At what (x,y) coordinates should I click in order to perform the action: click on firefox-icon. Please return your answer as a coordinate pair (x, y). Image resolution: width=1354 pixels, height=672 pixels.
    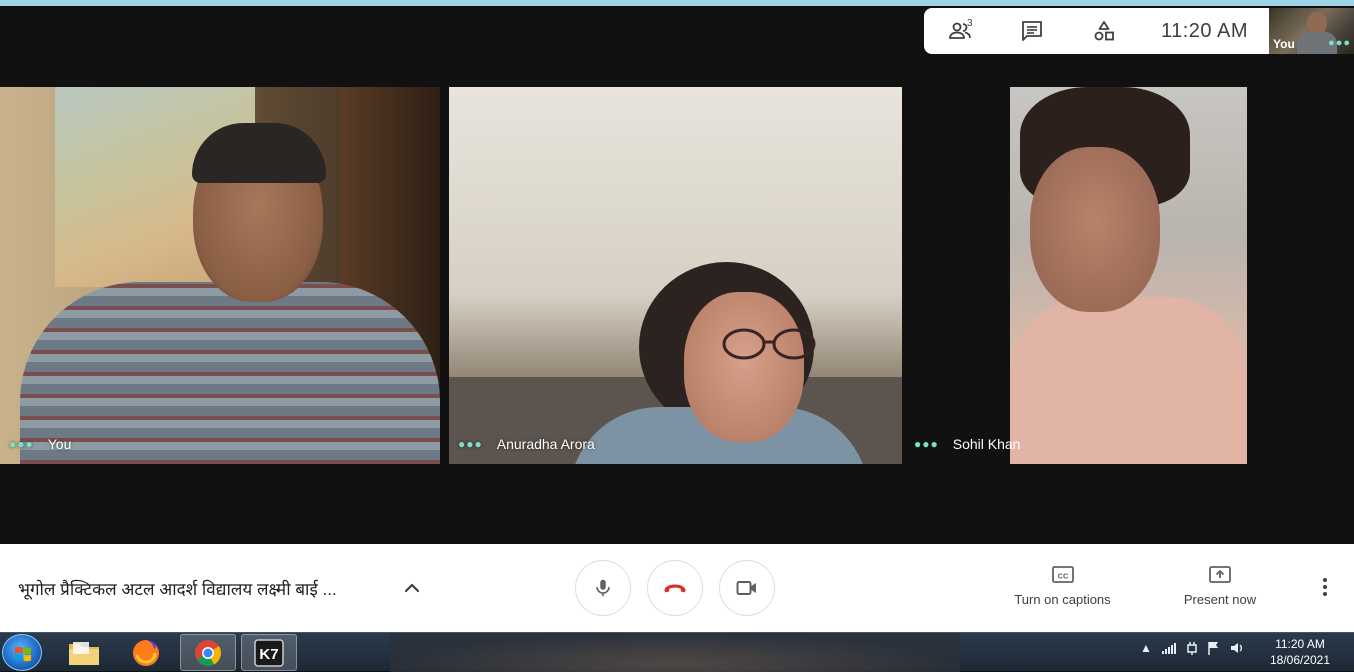
    Looking at the image, I should click on (146, 652).